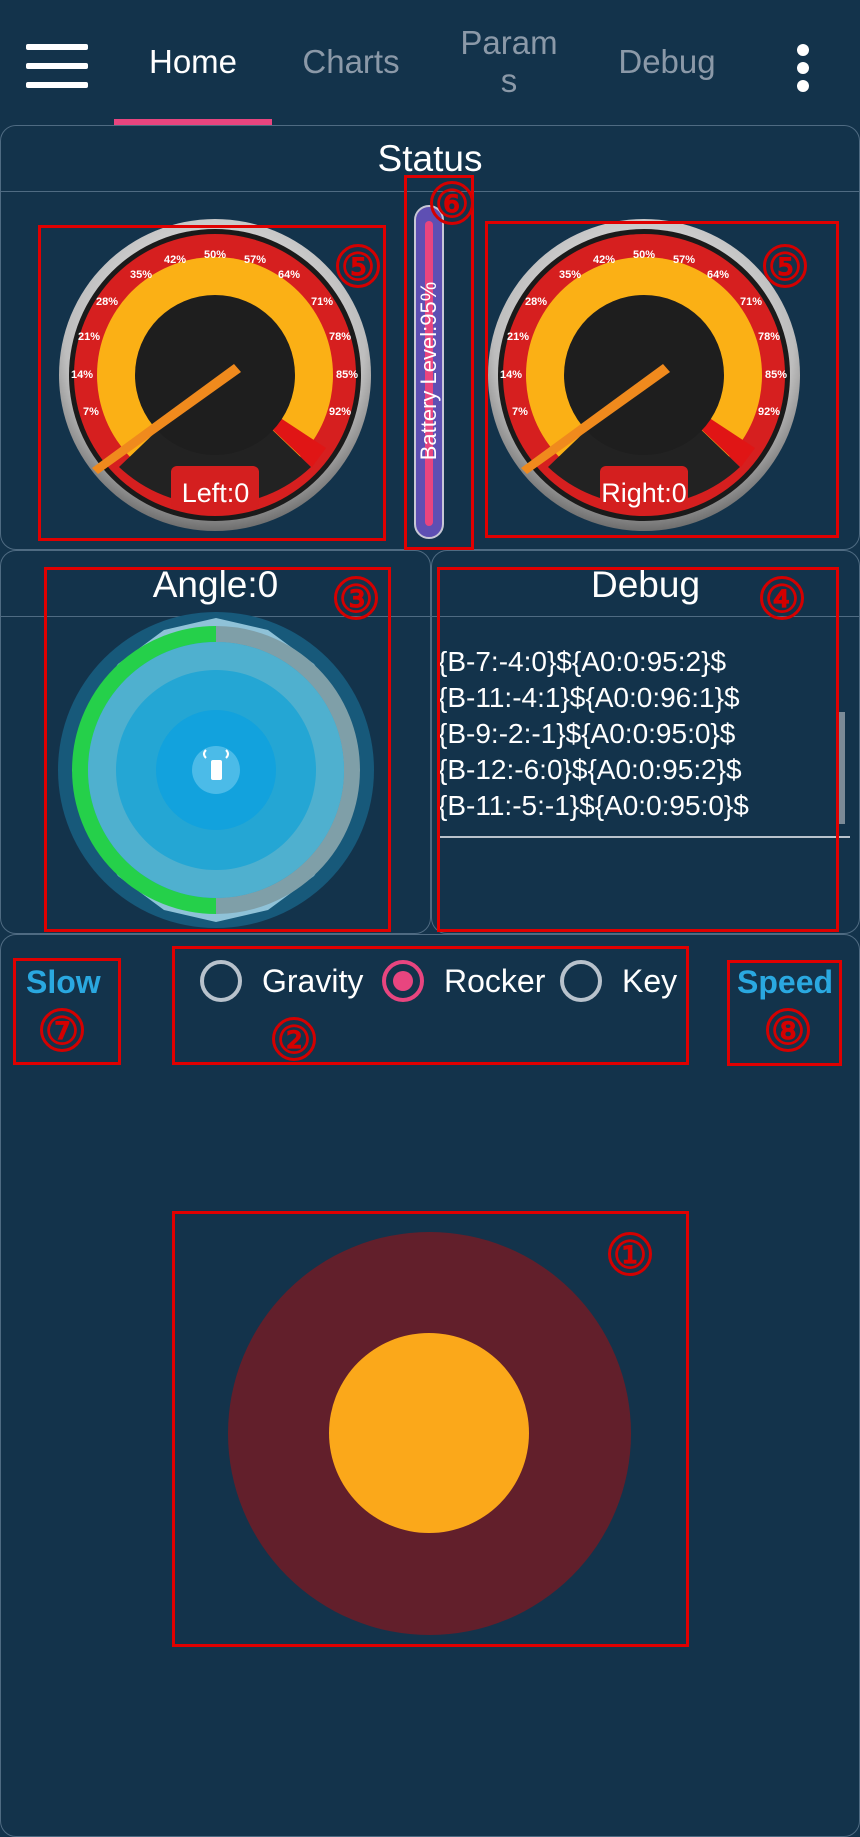 This screenshot has width=860, height=1837. I want to click on annotation-box-modes, so click(430, 1005).